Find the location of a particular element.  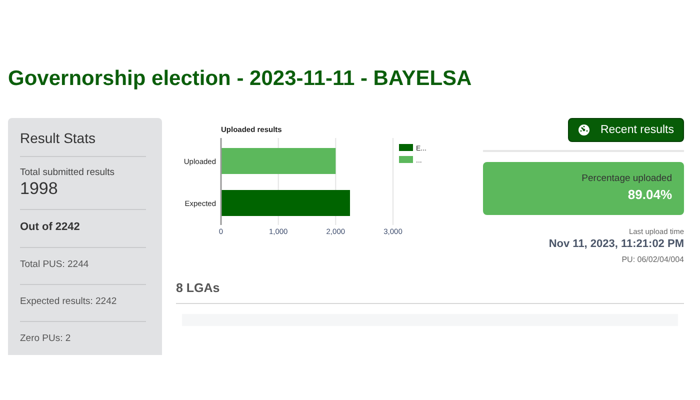

percentage-value: 89.04% is located at coordinates (649, 194).